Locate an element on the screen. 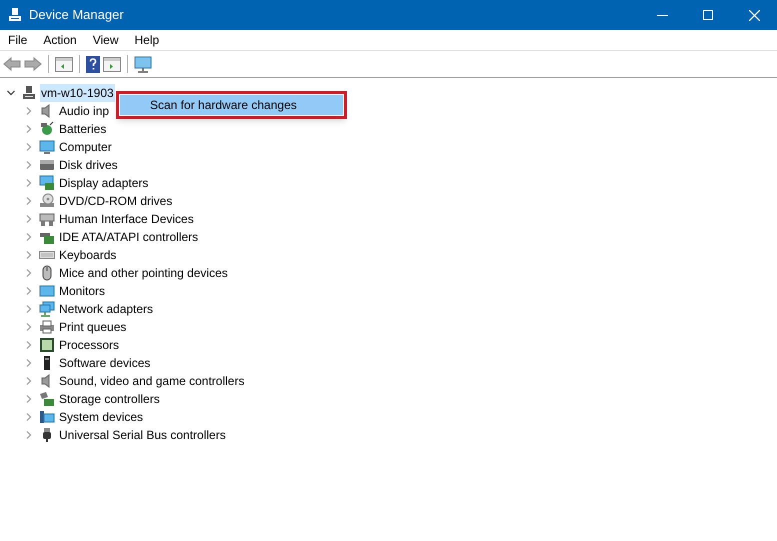  tree-item: Disk drives is located at coordinates (88, 165).